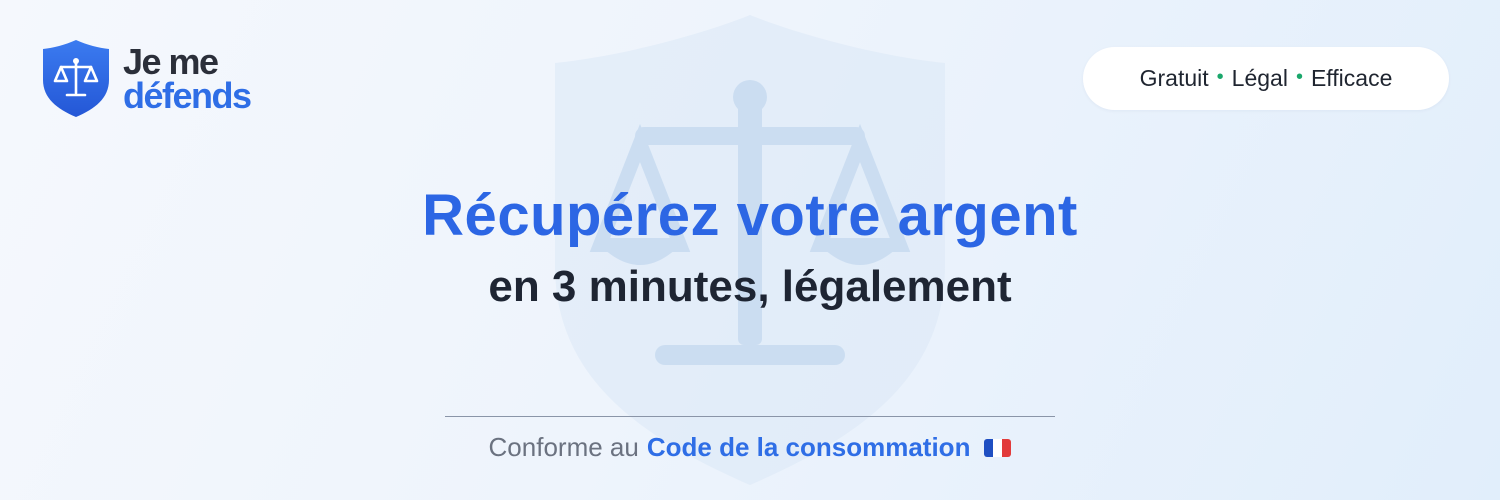  What do you see at coordinates (187, 95) in the screenshot?
I see `brand-name-line2: défends` at bounding box center [187, 95].